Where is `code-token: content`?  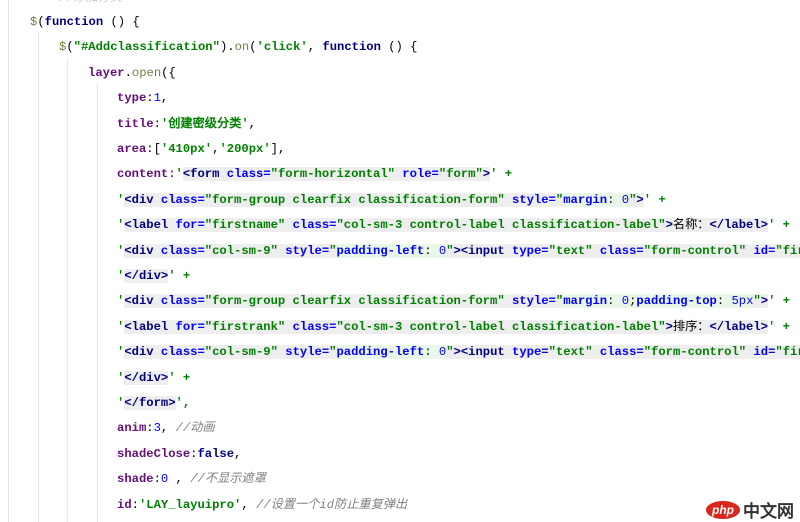
code-token: content is located at coordinates (143, 174).